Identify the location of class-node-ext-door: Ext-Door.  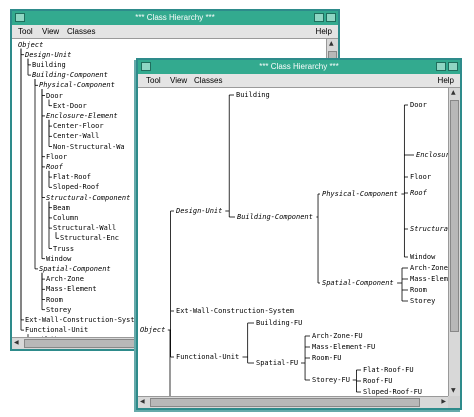
(70, 106).